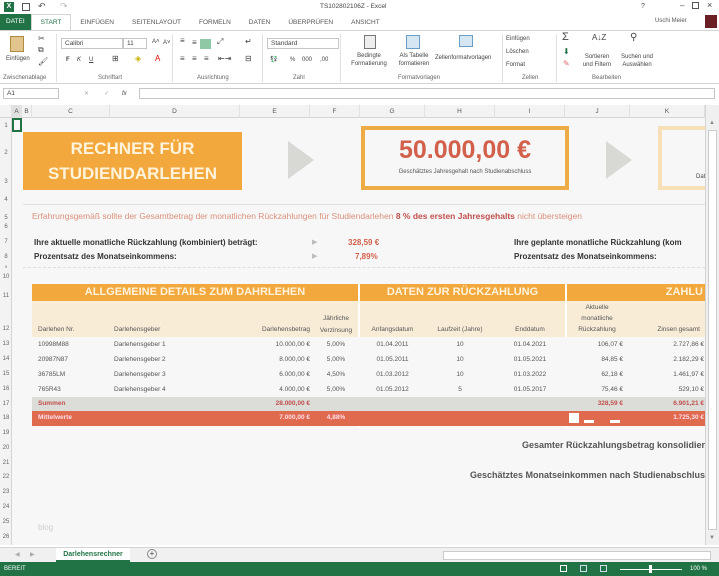  I want to click on column-header: H, so click(460, 111).